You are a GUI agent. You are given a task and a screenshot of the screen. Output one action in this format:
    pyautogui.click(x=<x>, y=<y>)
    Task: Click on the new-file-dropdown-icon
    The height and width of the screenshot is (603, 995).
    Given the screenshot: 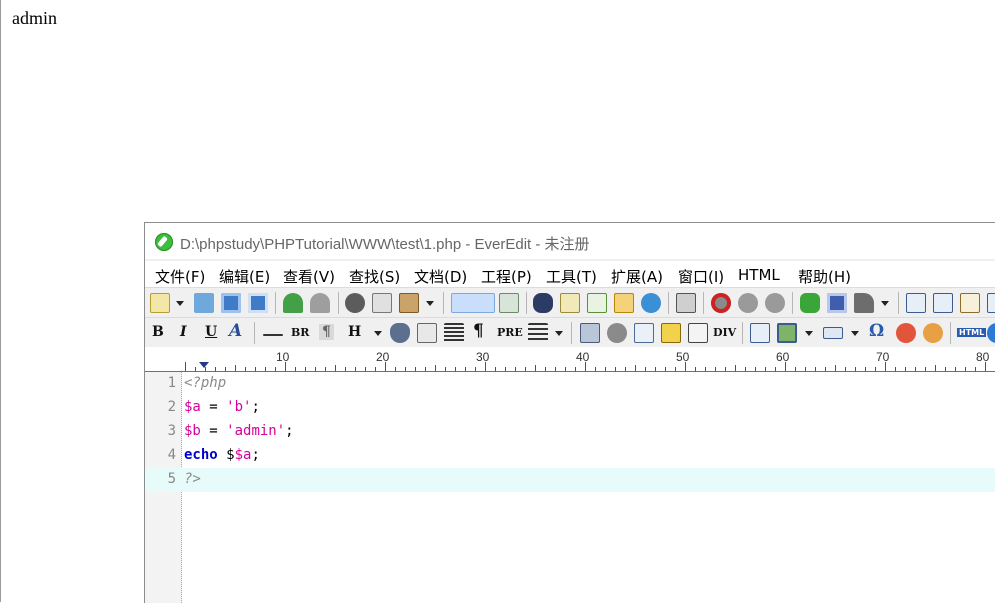 What is the action you would take?
    pyautogui.click(x=180, y=303)
    